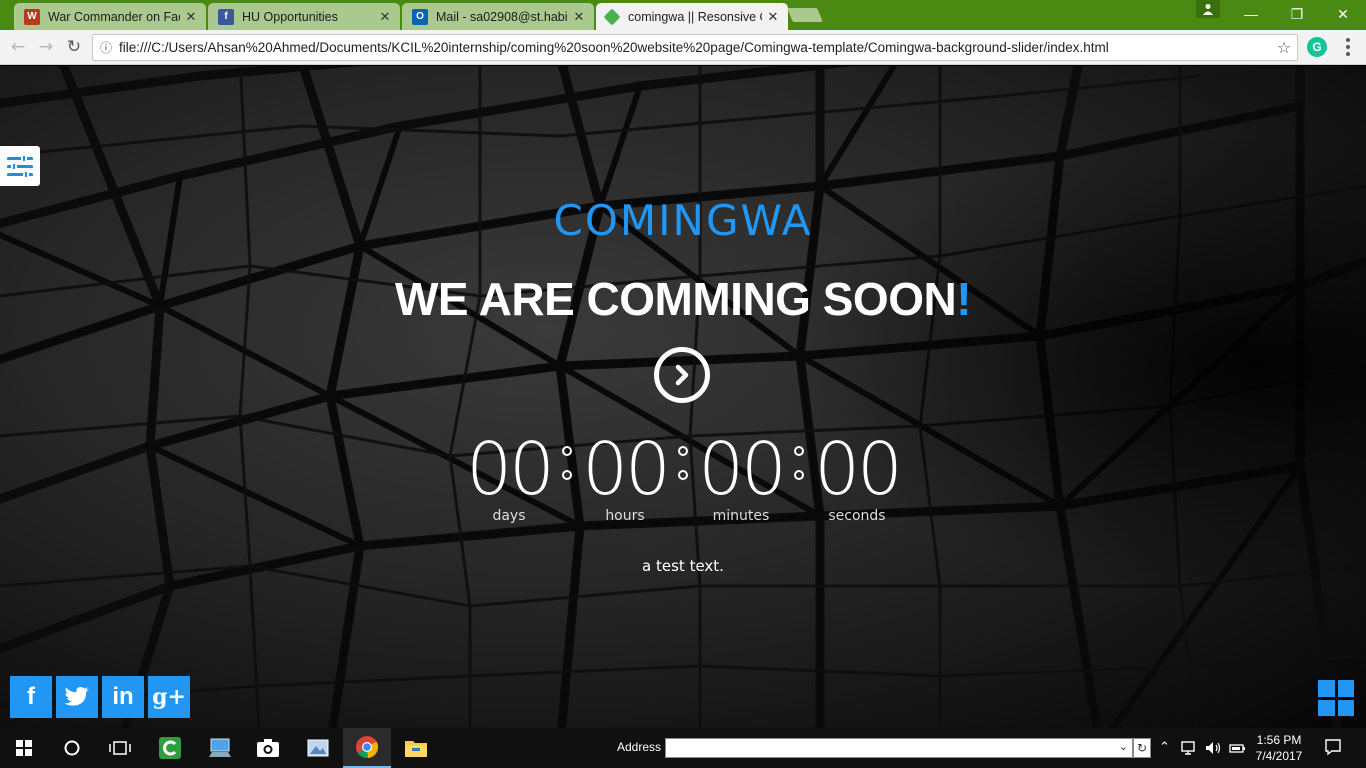 The image size is (1366, 768). I want to click on next-arrow-button, so click(682, 375).